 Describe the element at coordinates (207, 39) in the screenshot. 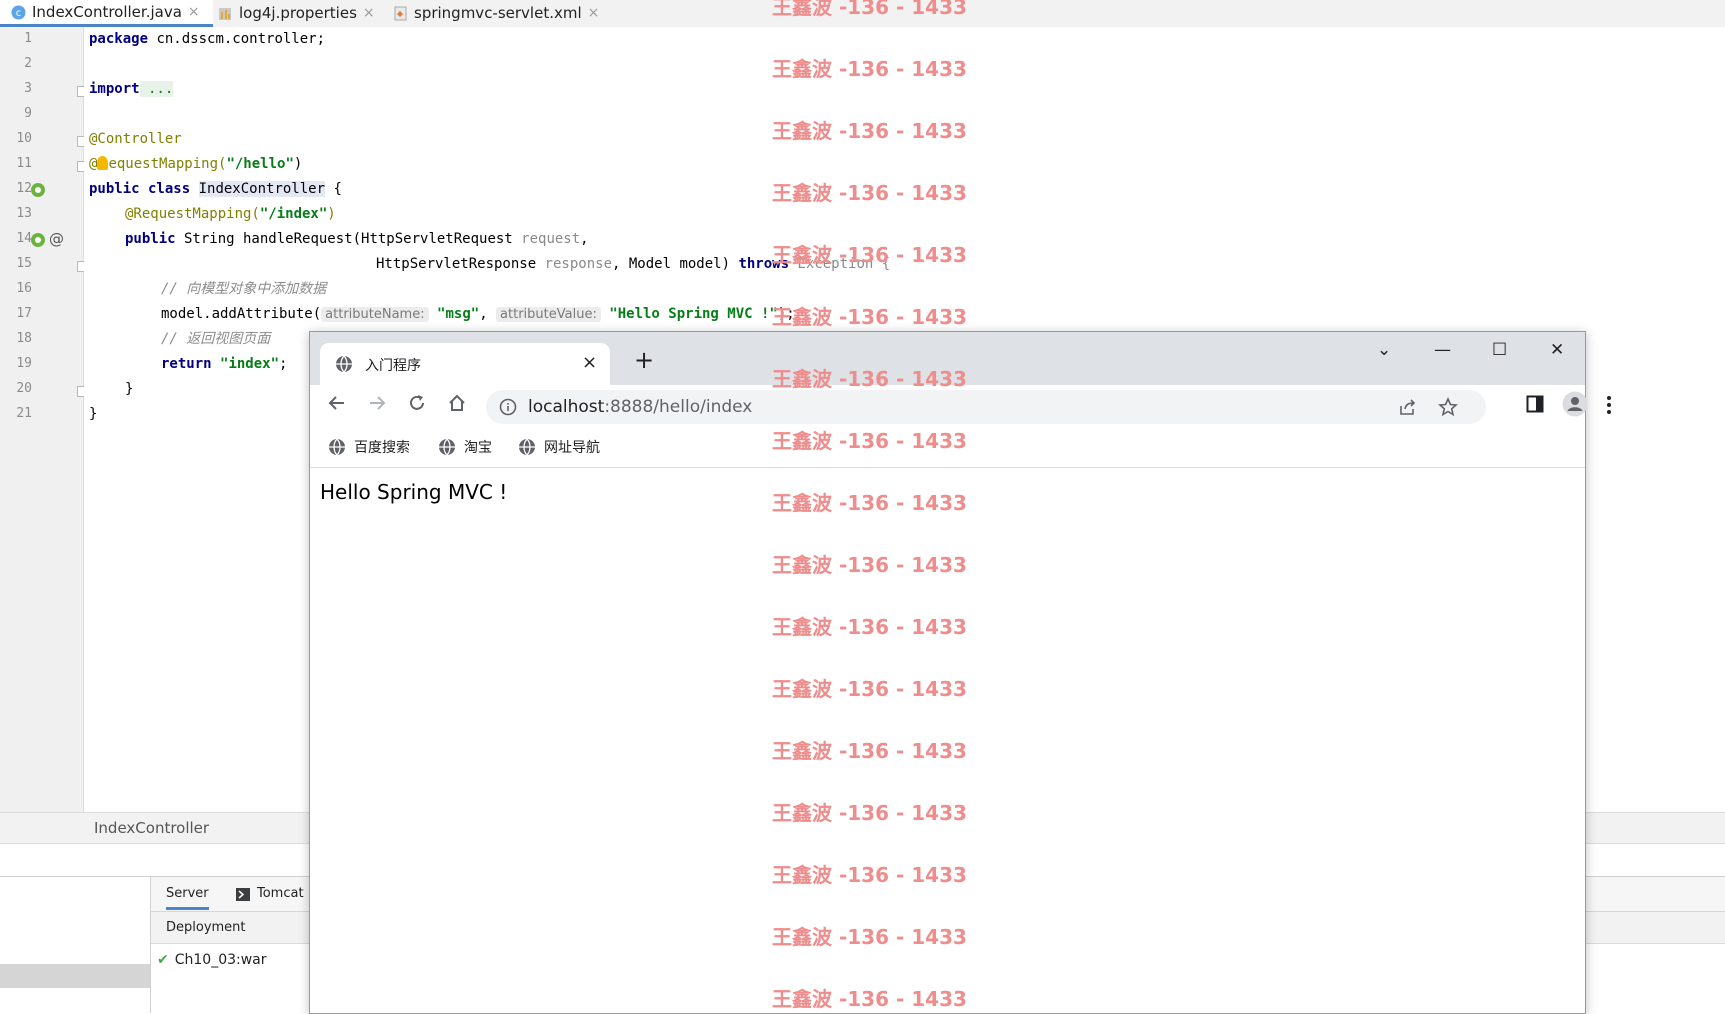

I see `code-line-1: package cn.dsscm.controller;` at that location.